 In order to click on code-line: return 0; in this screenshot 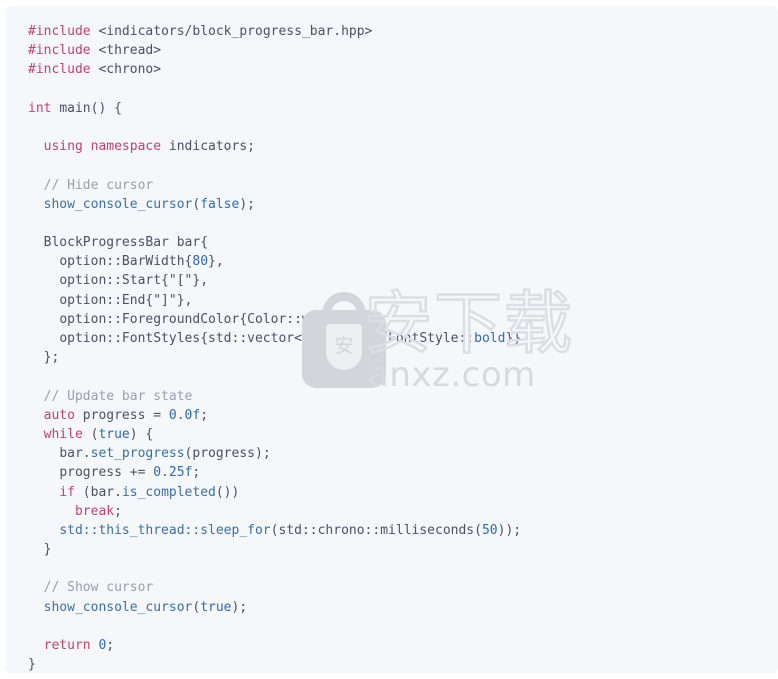, I will do `click(274, 645)`.